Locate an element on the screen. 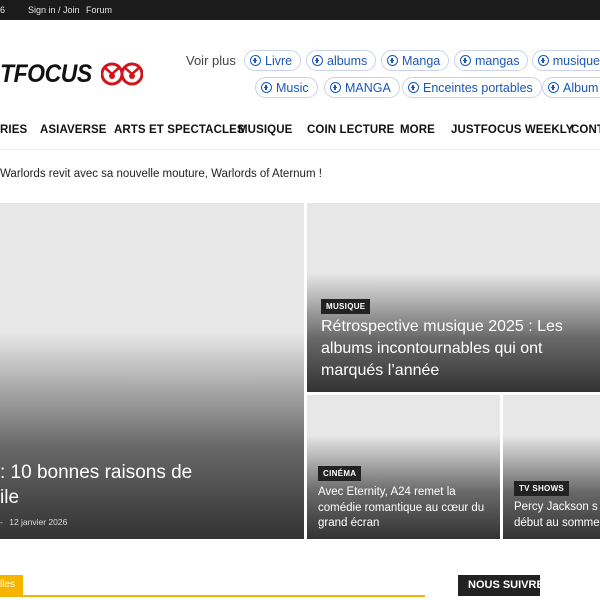  tag-album: Album is located at coordinates (571, 87).